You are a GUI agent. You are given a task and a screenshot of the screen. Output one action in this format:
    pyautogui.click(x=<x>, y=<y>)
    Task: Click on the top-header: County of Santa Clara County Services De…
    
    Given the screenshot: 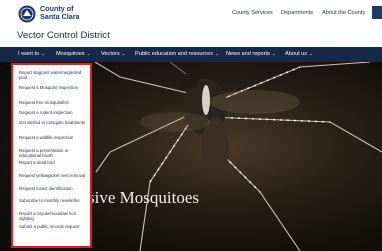 What is the action you would take?
    pyautogui.click(x=191, y=13)
    